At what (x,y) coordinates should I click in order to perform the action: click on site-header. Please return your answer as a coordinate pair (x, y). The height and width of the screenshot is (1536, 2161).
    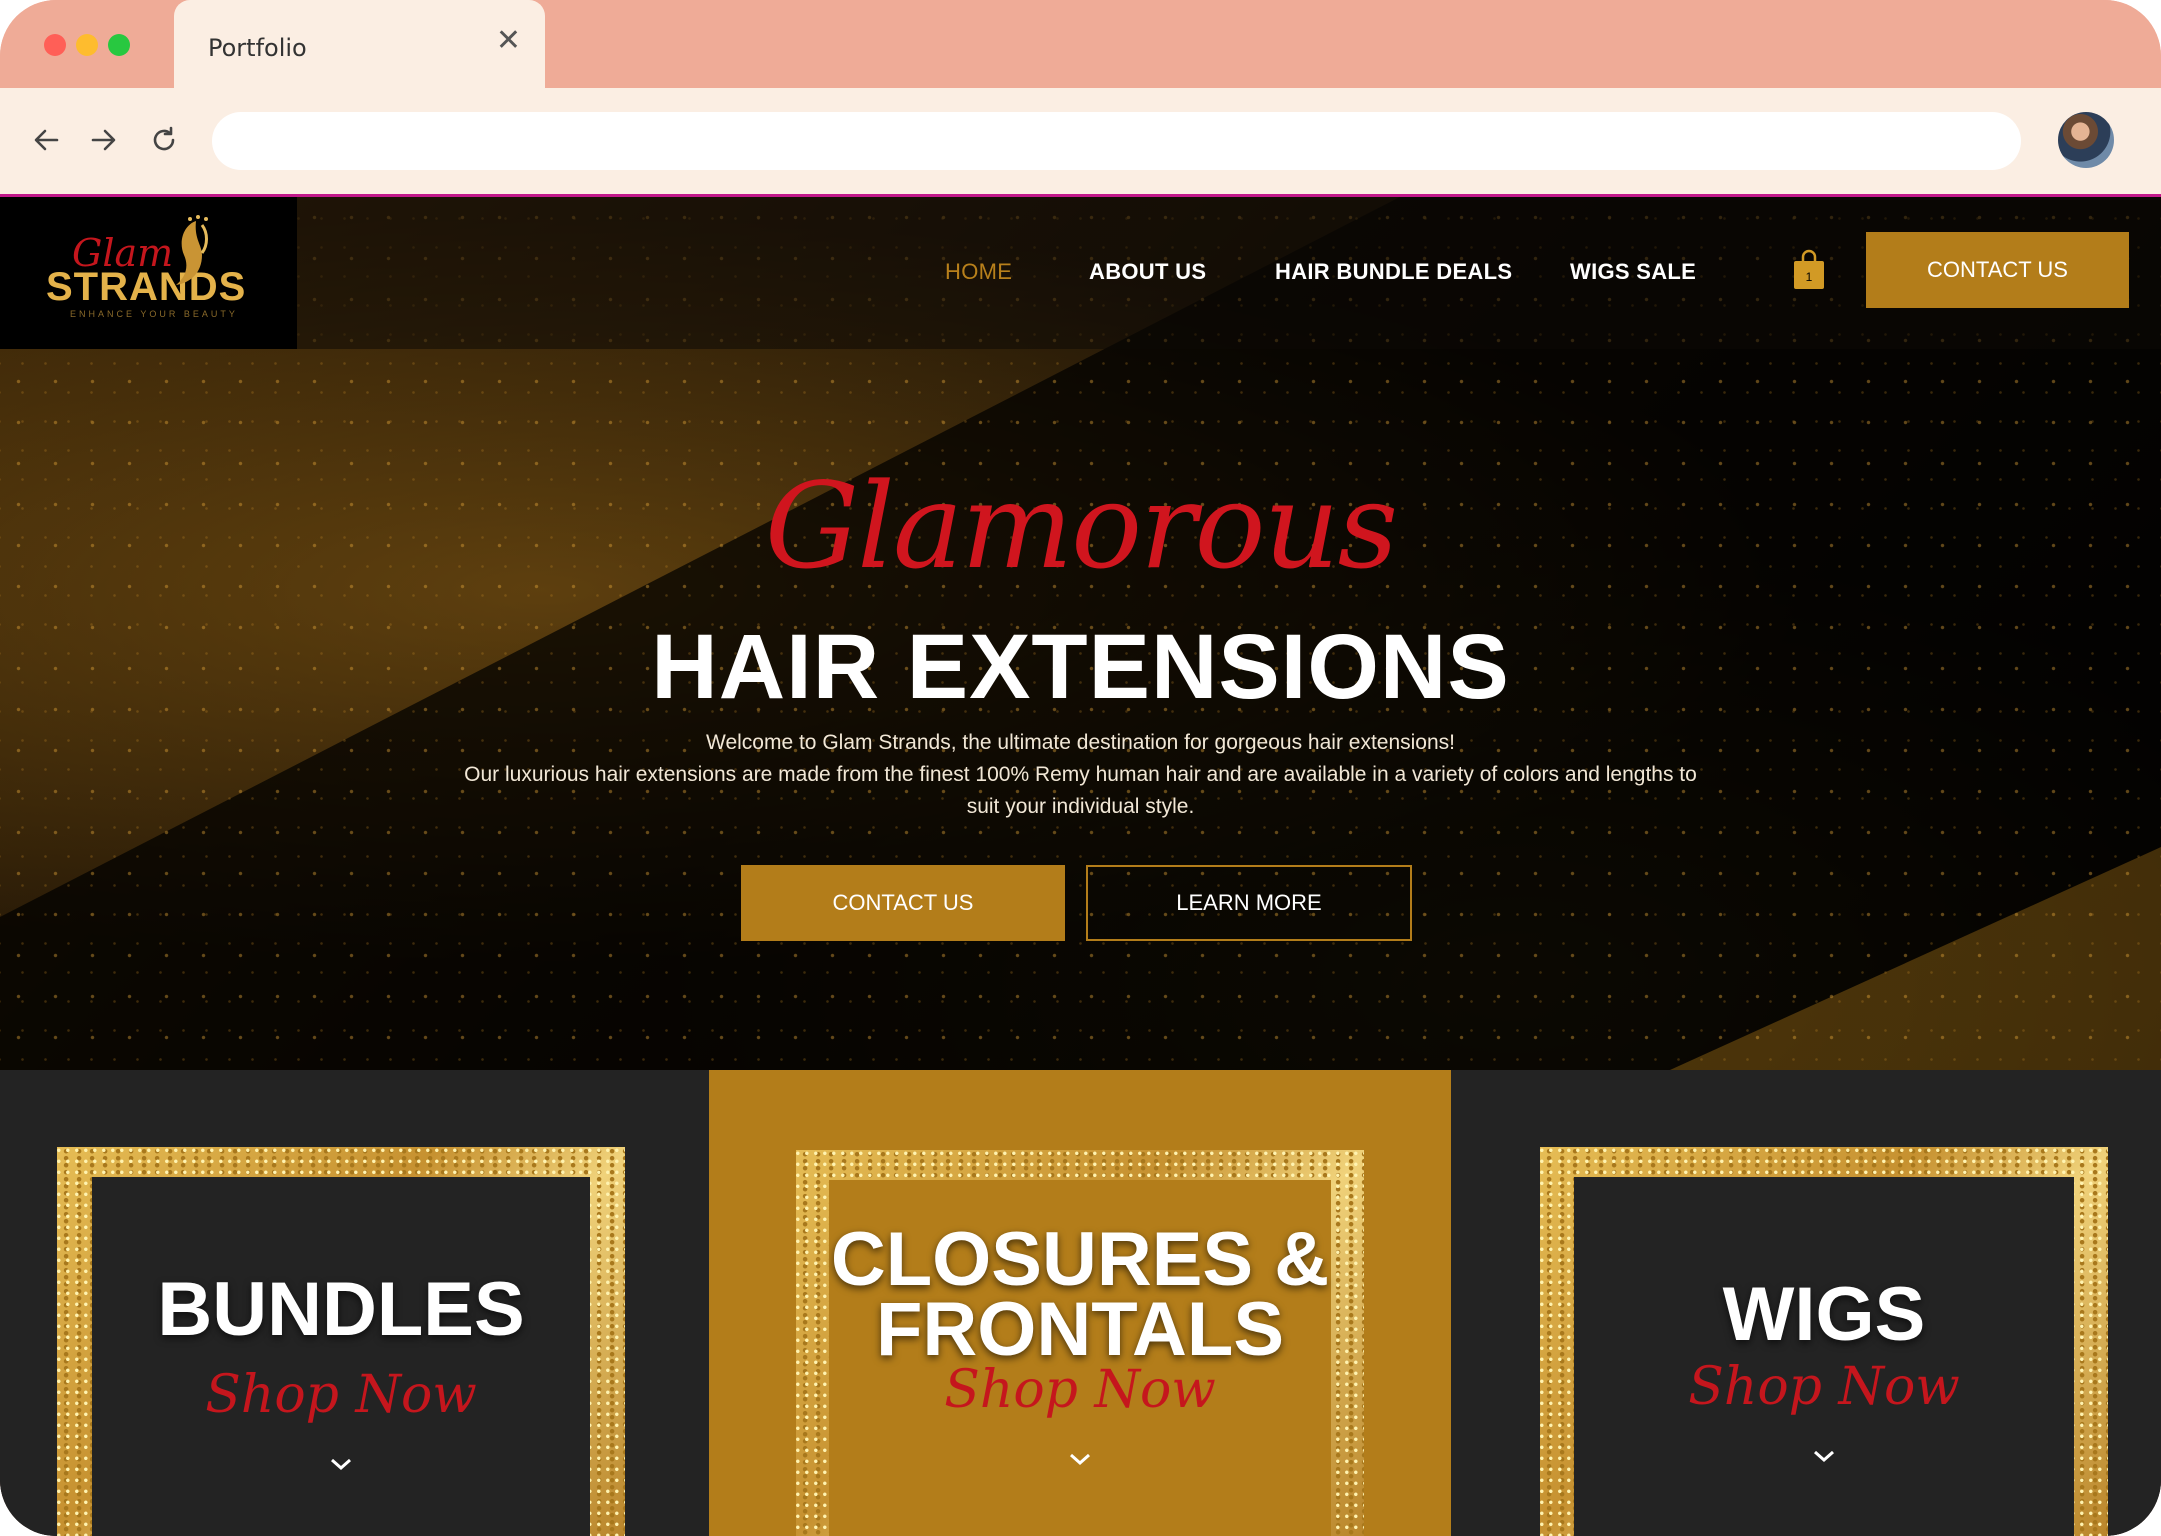
    Looking at the image, I should click on (1080, 273).